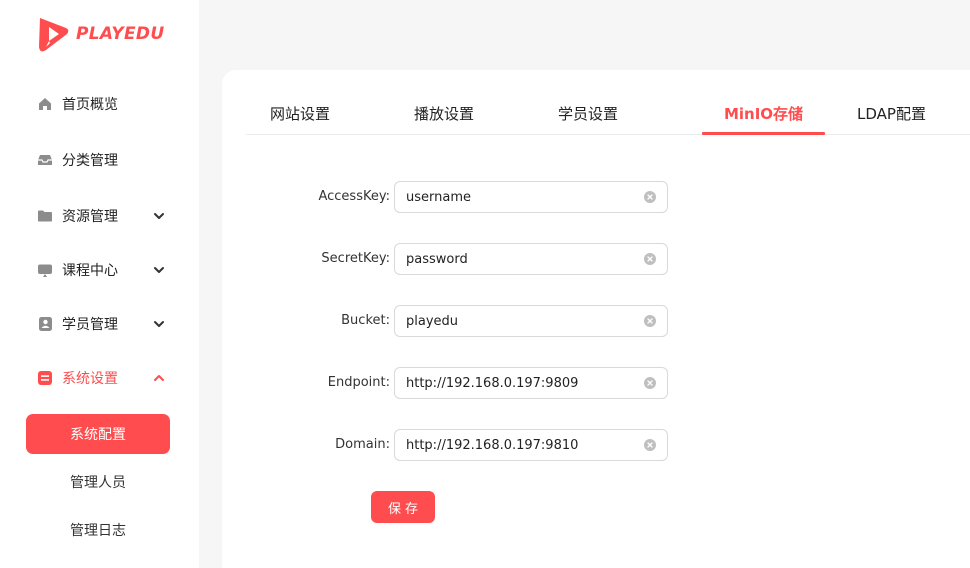 The width and height of the screenshot is (970, 568). Describe the element at coordinates (518, 445) in the screenshot. I see `domain-input` at that location.